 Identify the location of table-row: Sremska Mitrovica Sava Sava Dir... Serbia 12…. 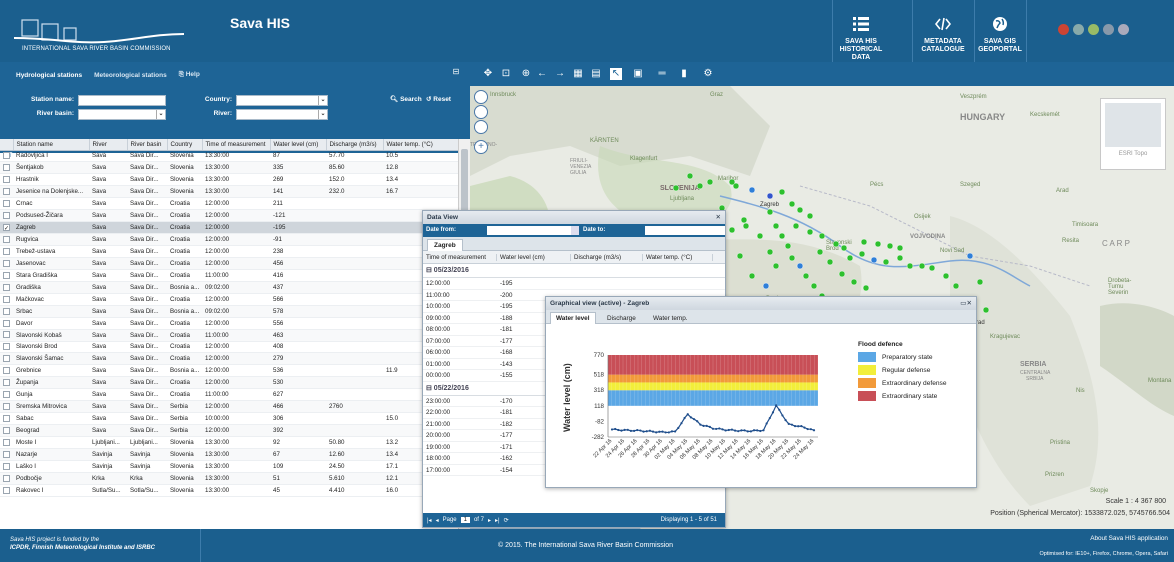
(229, 407).